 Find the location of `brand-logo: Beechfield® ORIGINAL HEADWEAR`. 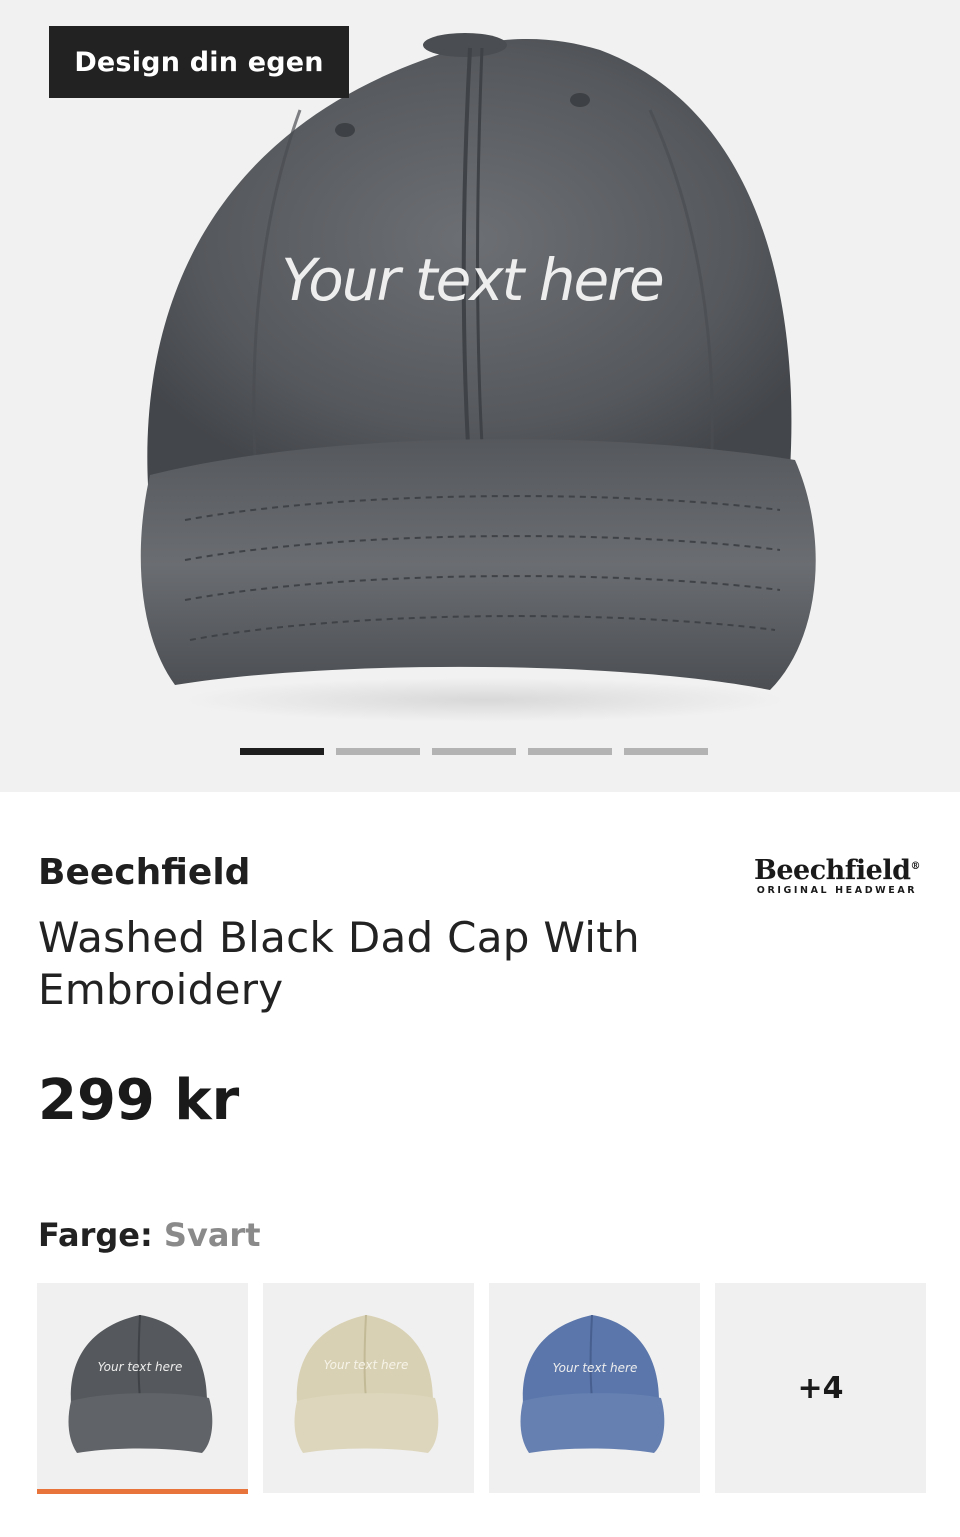

brand-logo: Beechfield® ORIGINAL HEADWEAR is located at coordinates (837, 874).